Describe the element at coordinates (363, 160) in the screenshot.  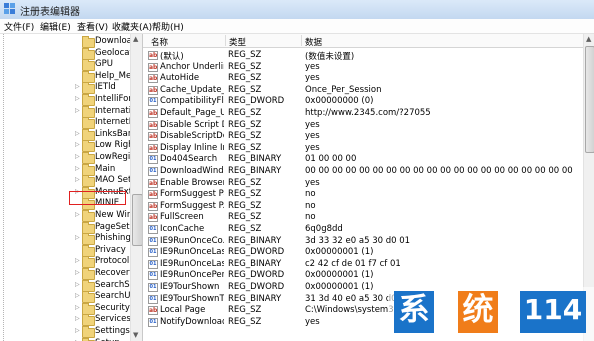
I see `value-row: 01 Do404Search REG_BINARY 01 00 00 00` at that location.